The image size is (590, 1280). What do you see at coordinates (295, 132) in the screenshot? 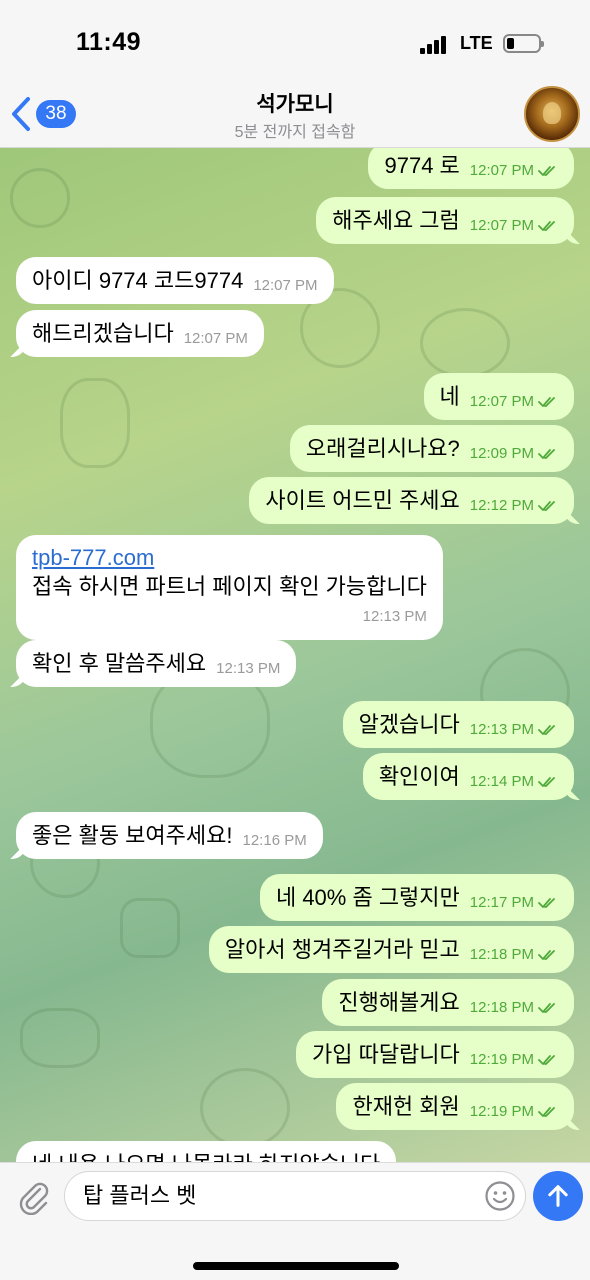
I see `last-seen-status: 5분 전까지 접속함` at bounding box center [295, 132].